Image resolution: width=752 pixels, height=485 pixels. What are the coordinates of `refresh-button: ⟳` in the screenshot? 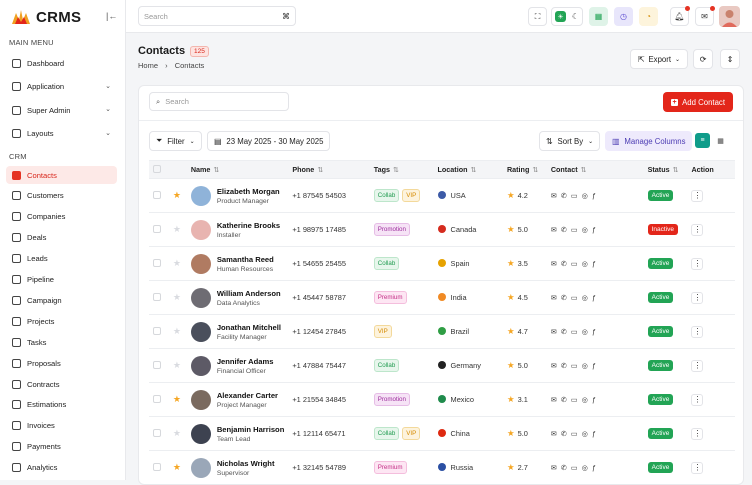 It's located at (703, 59).